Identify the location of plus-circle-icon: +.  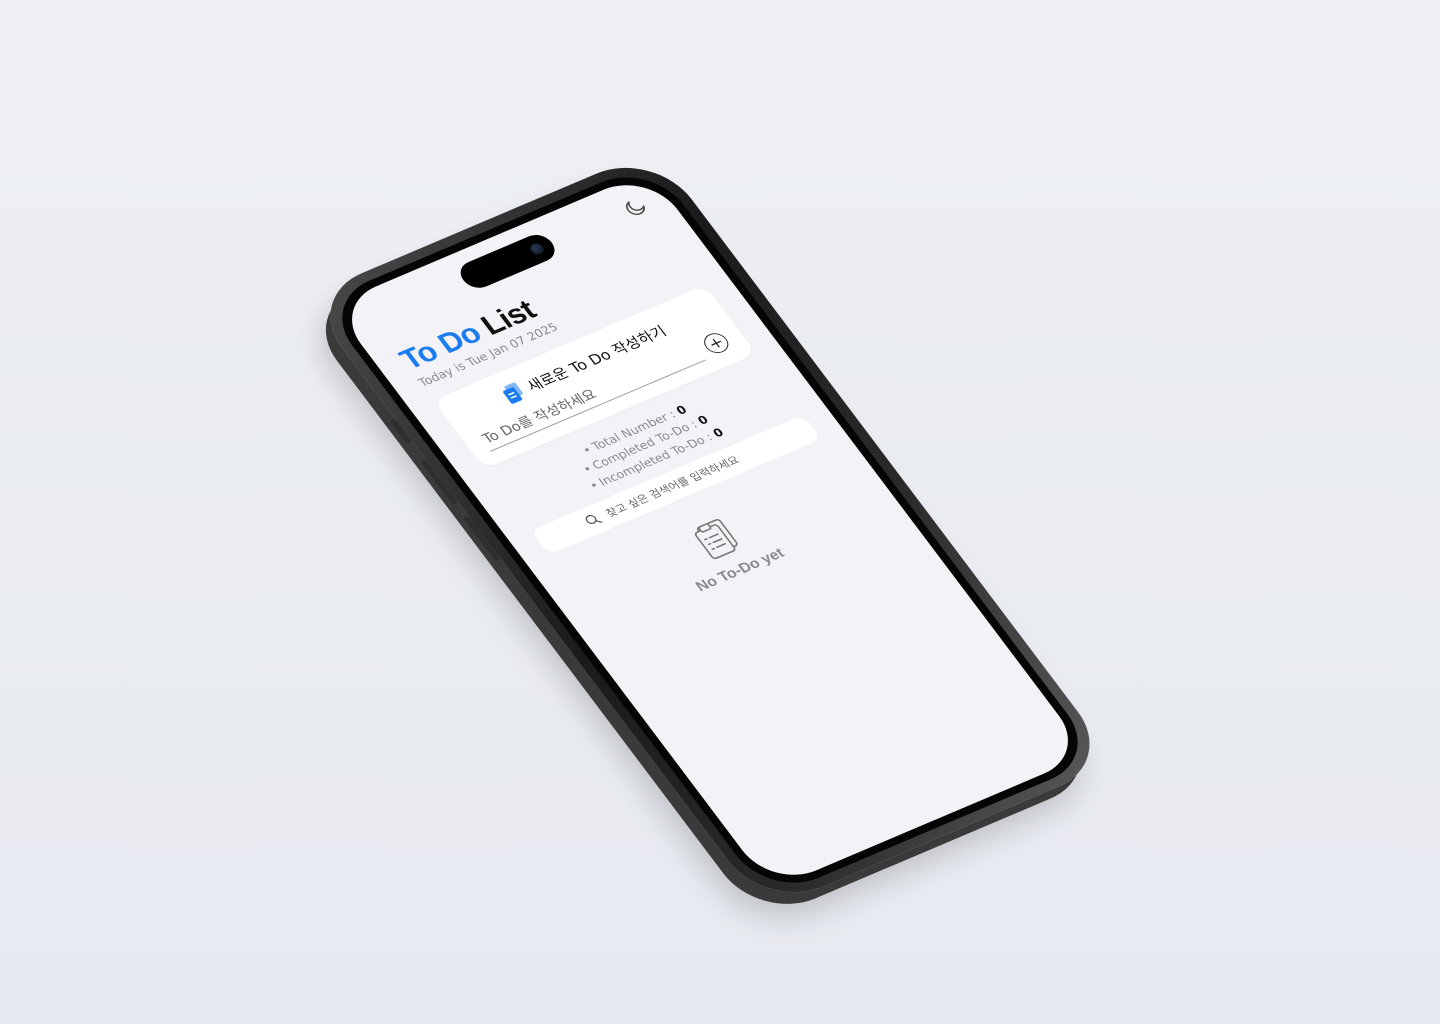
(715, 342).